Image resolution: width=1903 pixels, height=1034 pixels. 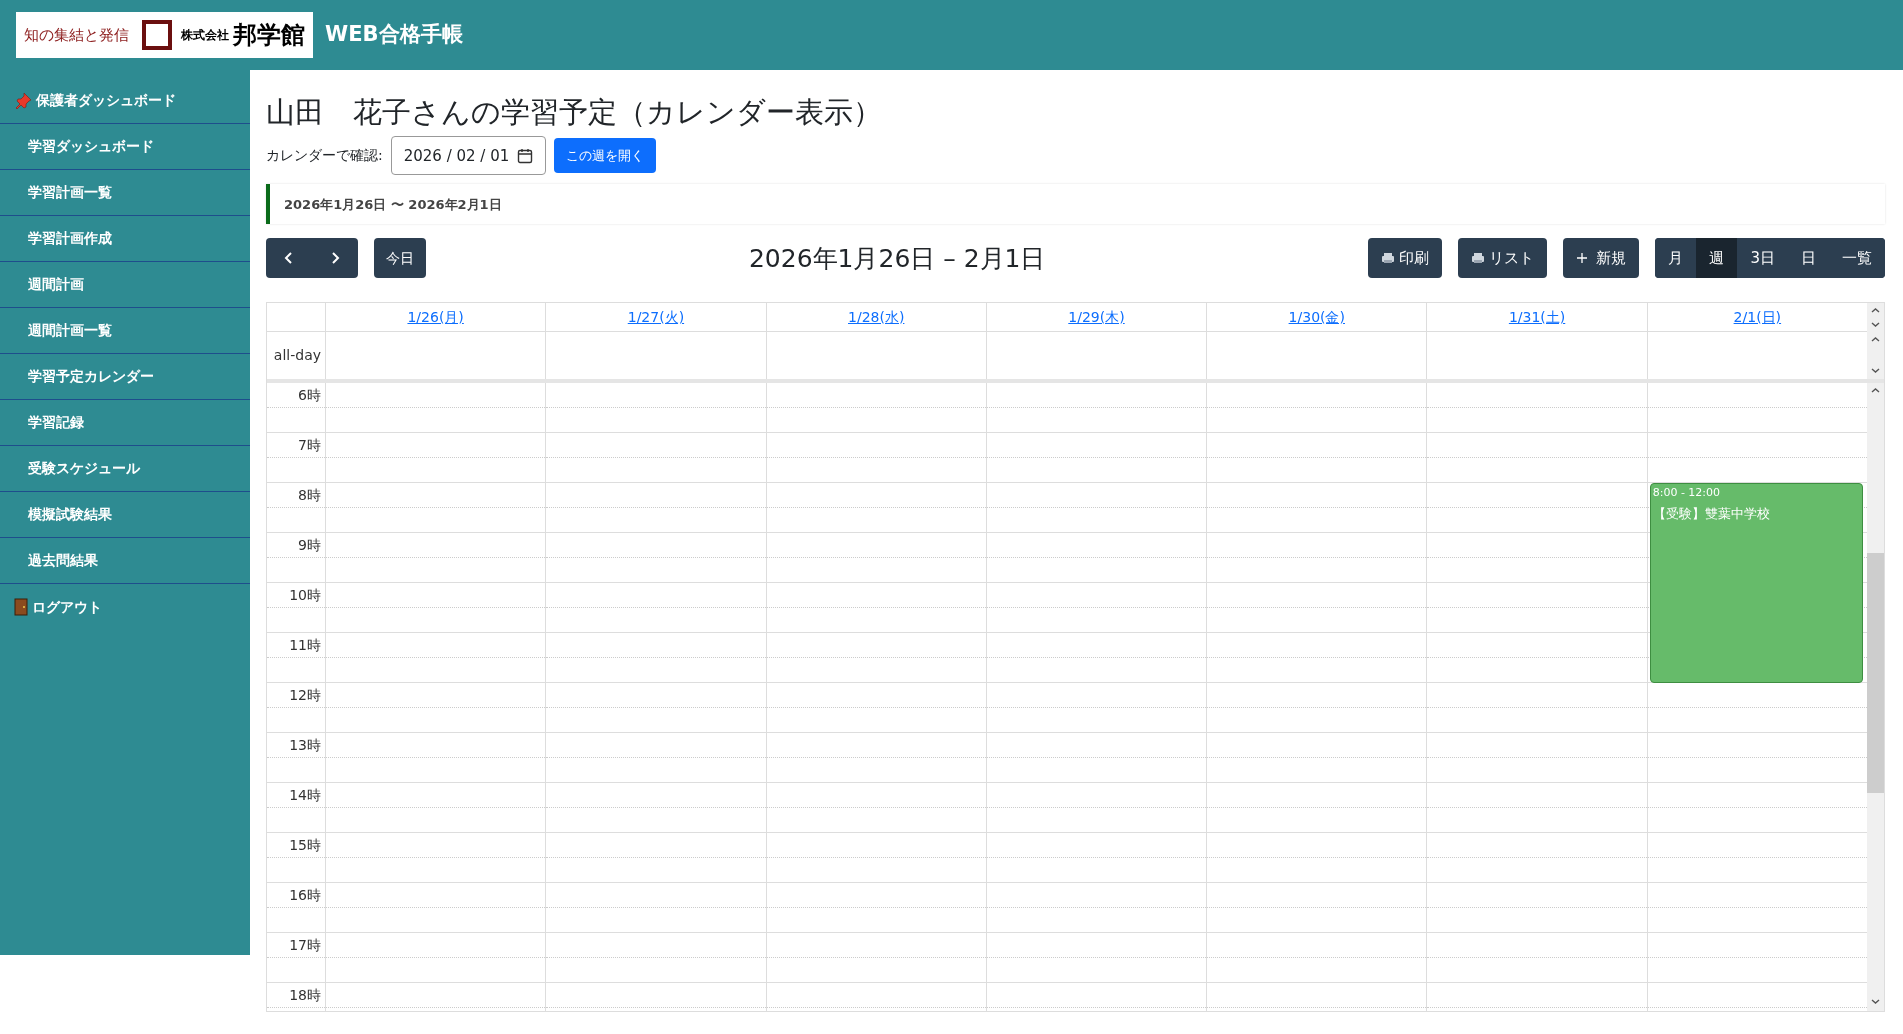 I want to click on day-header-link: 1/31(土), so click(x=1537, y=318).